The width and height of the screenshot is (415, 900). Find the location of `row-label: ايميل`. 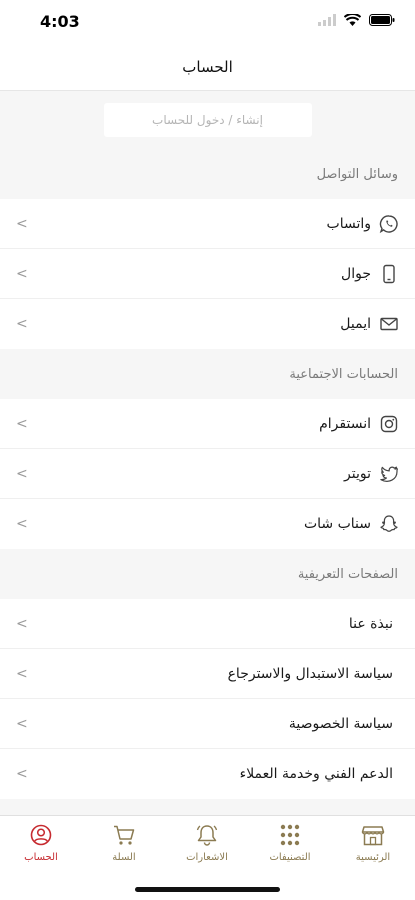

row-label: ايميل is located at coordinates (355, 324).